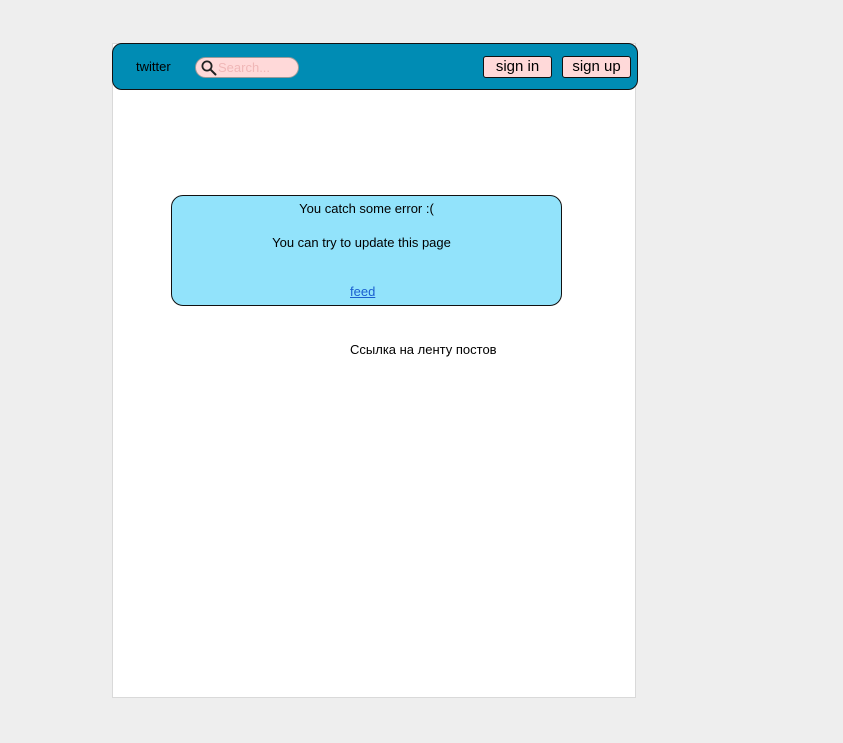 Image resolution: width=843 pixels, height=743 pixels. Describe the element at coordinates (423, 349) in the screenshot. I see `feed-link-caption: Ссылка на ленту постов` at that location.